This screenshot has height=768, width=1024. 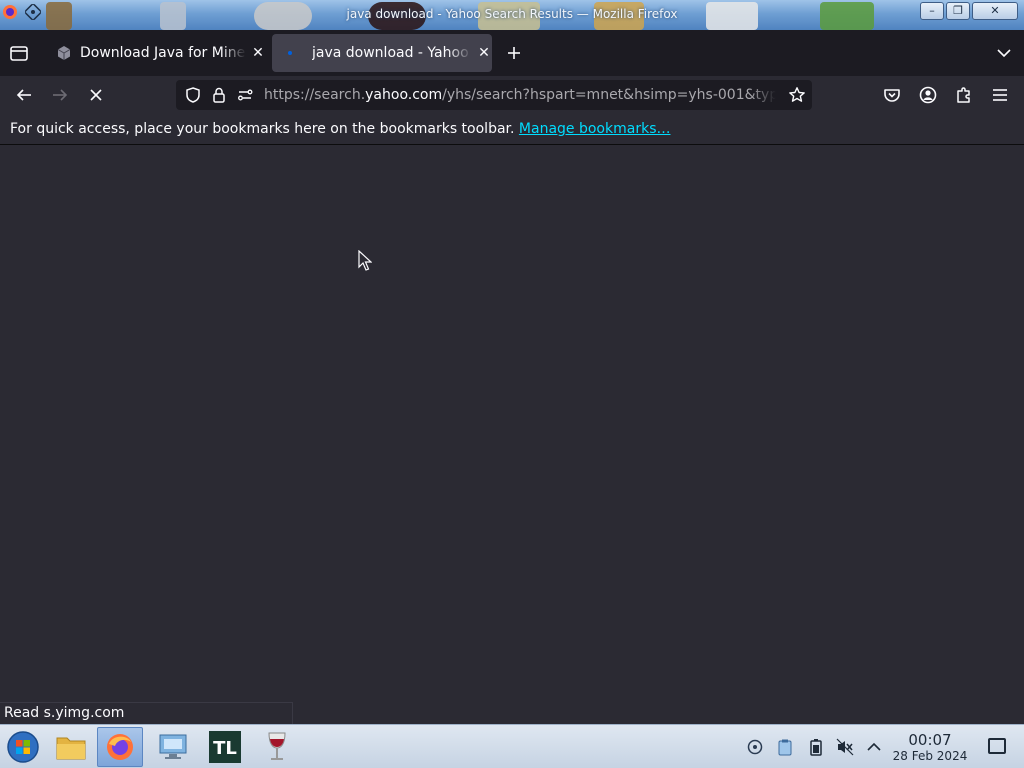 What do you see at coordinates (930, 740) in the screenshot?
I see `clock-time: 00:07` at bounding box center [930, 740].